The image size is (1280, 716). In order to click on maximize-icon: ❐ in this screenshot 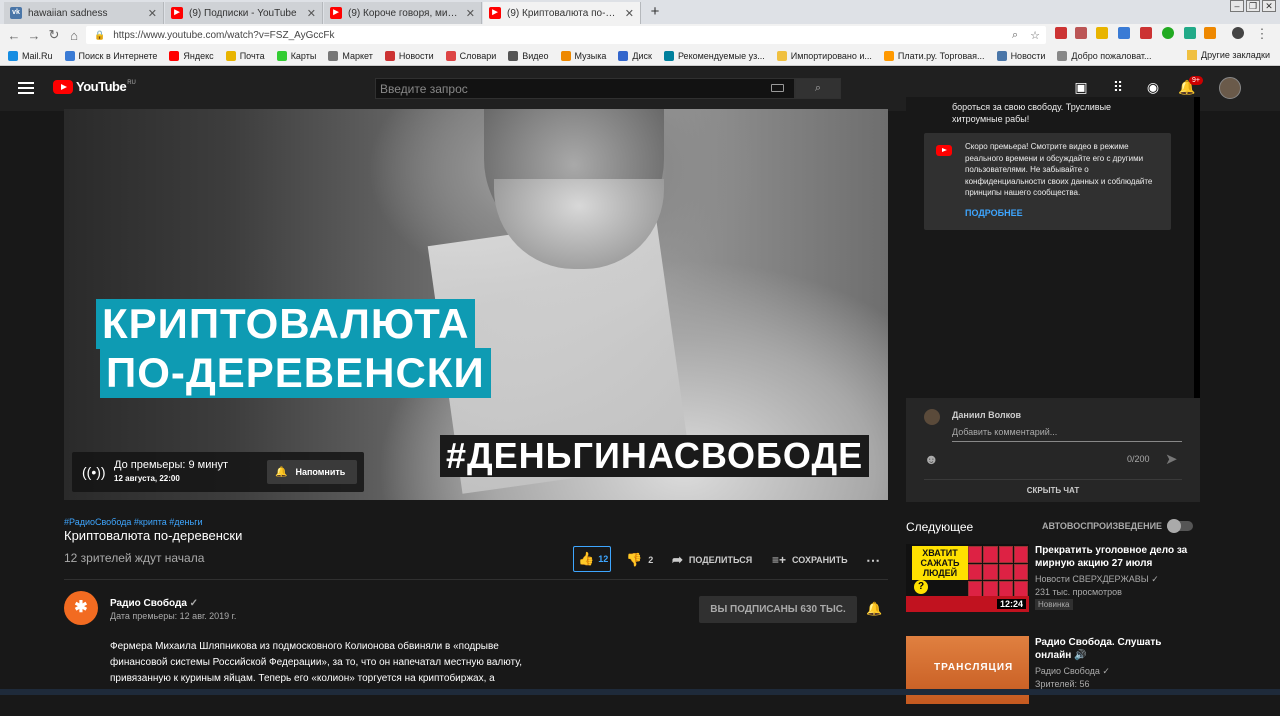, I will do `click(1253, 6)`.